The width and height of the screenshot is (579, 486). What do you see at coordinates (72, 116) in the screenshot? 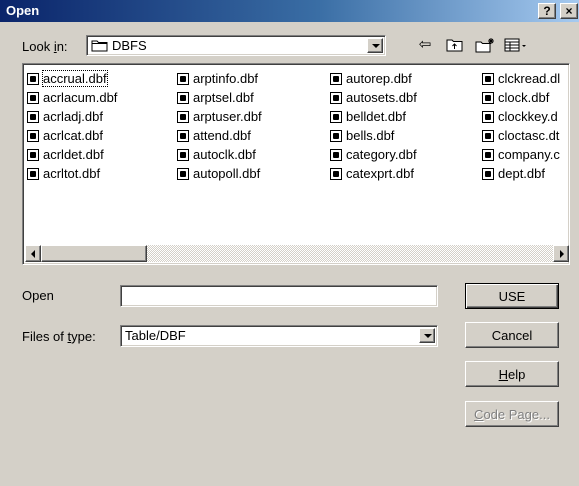
I see `file-item: acrladj.dbf` at bounding box center [72, 116].